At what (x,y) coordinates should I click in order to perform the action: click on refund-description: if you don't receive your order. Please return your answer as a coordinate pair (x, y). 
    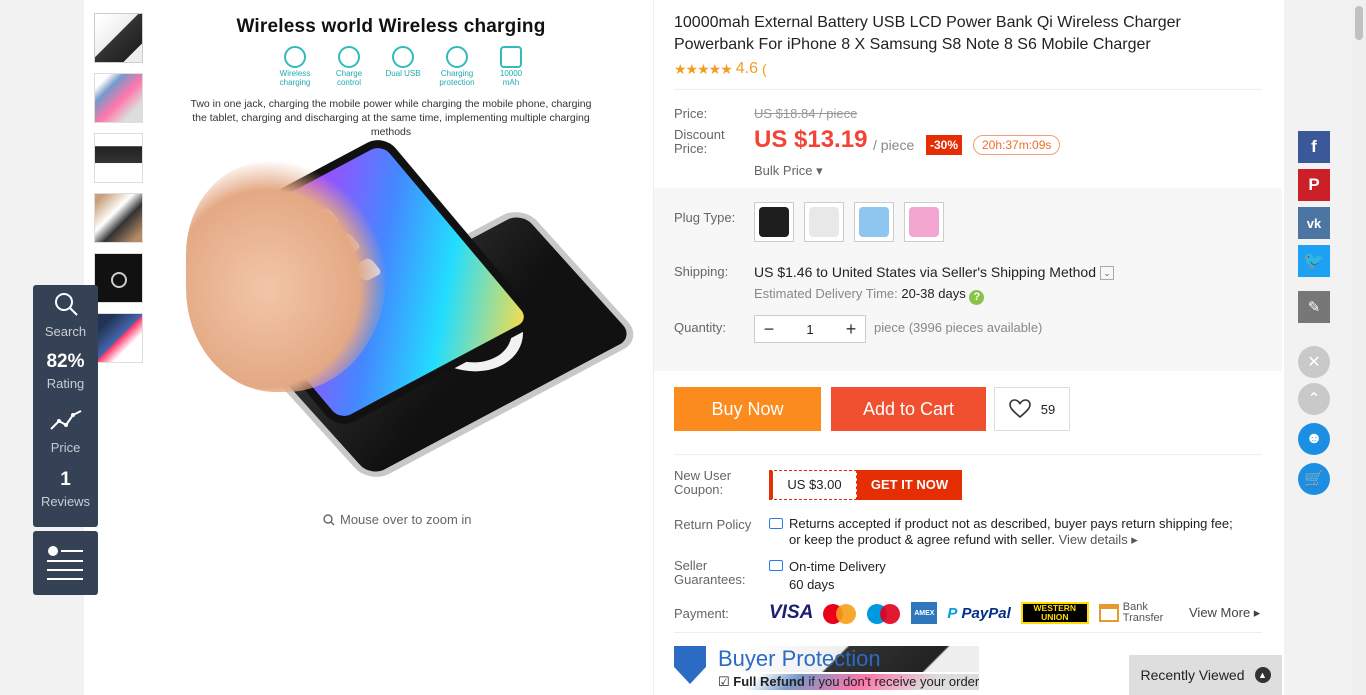
    Looking at the image, I should click on (892, 681).